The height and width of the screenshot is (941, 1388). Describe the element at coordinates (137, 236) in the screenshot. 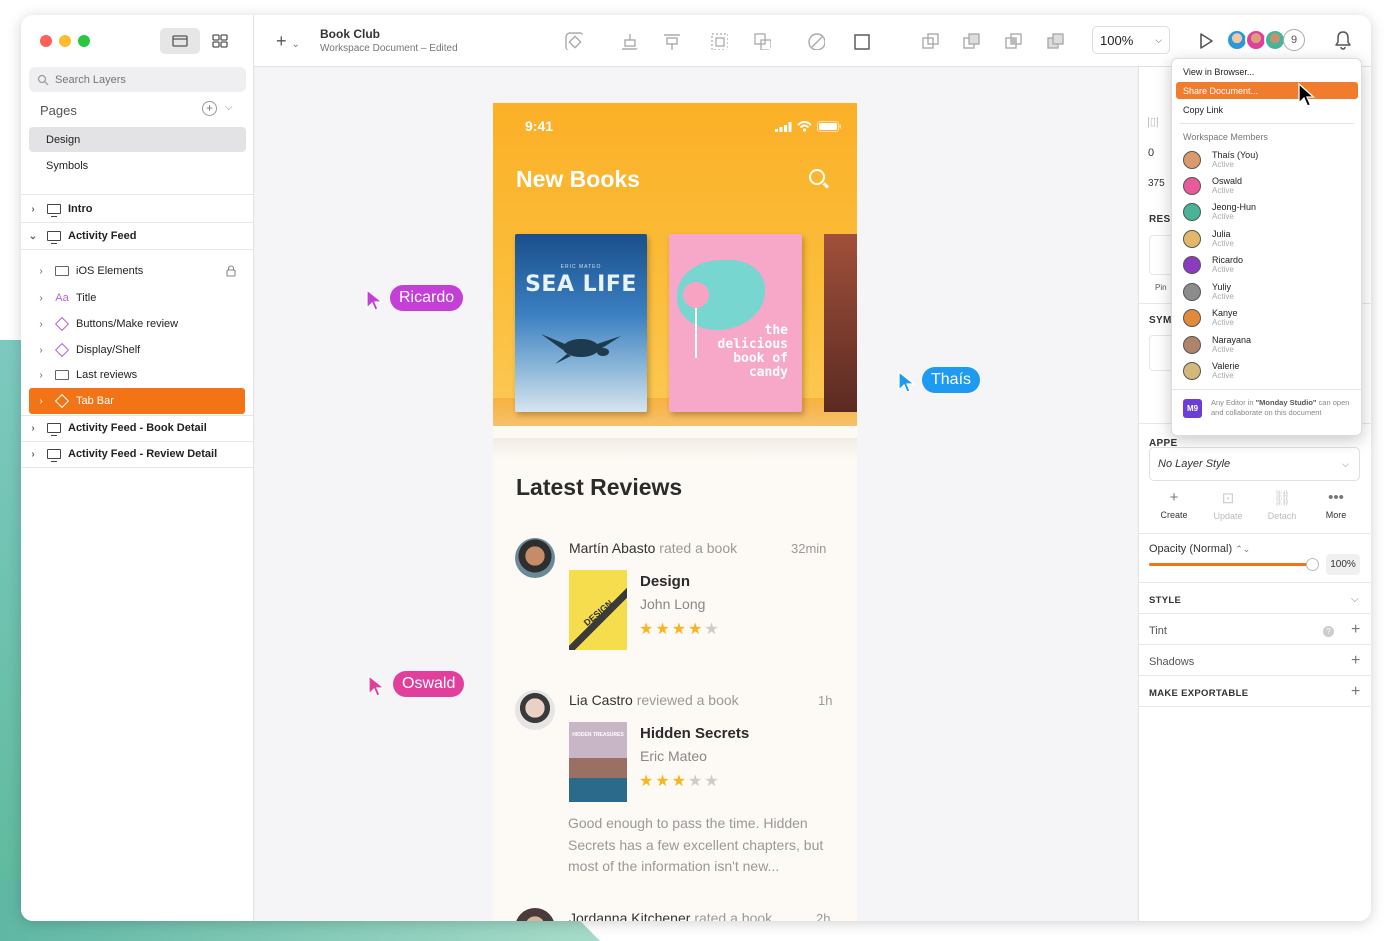

I see `artboard-activity-feed: ⌄ Activity Feed` at that location.